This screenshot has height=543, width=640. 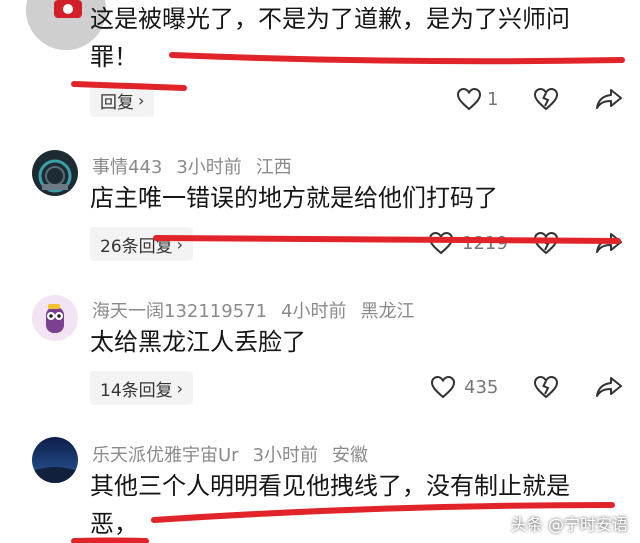 I want to click on like-count: 1219, so click(x=485, y=243).